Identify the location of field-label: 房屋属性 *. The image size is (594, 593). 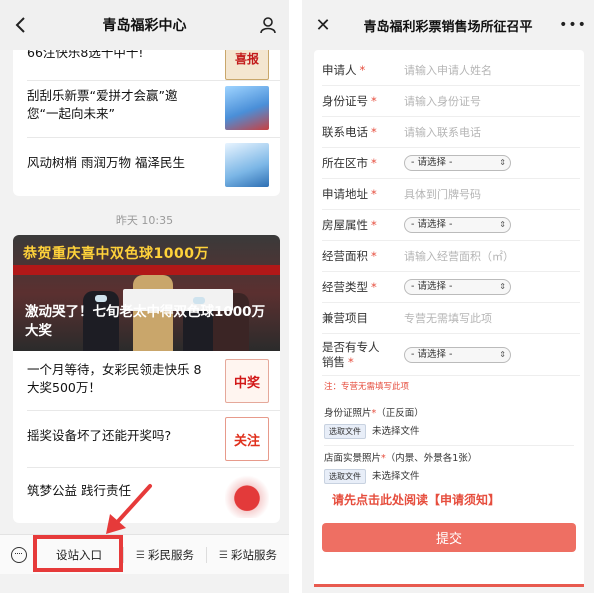
(349, 224).